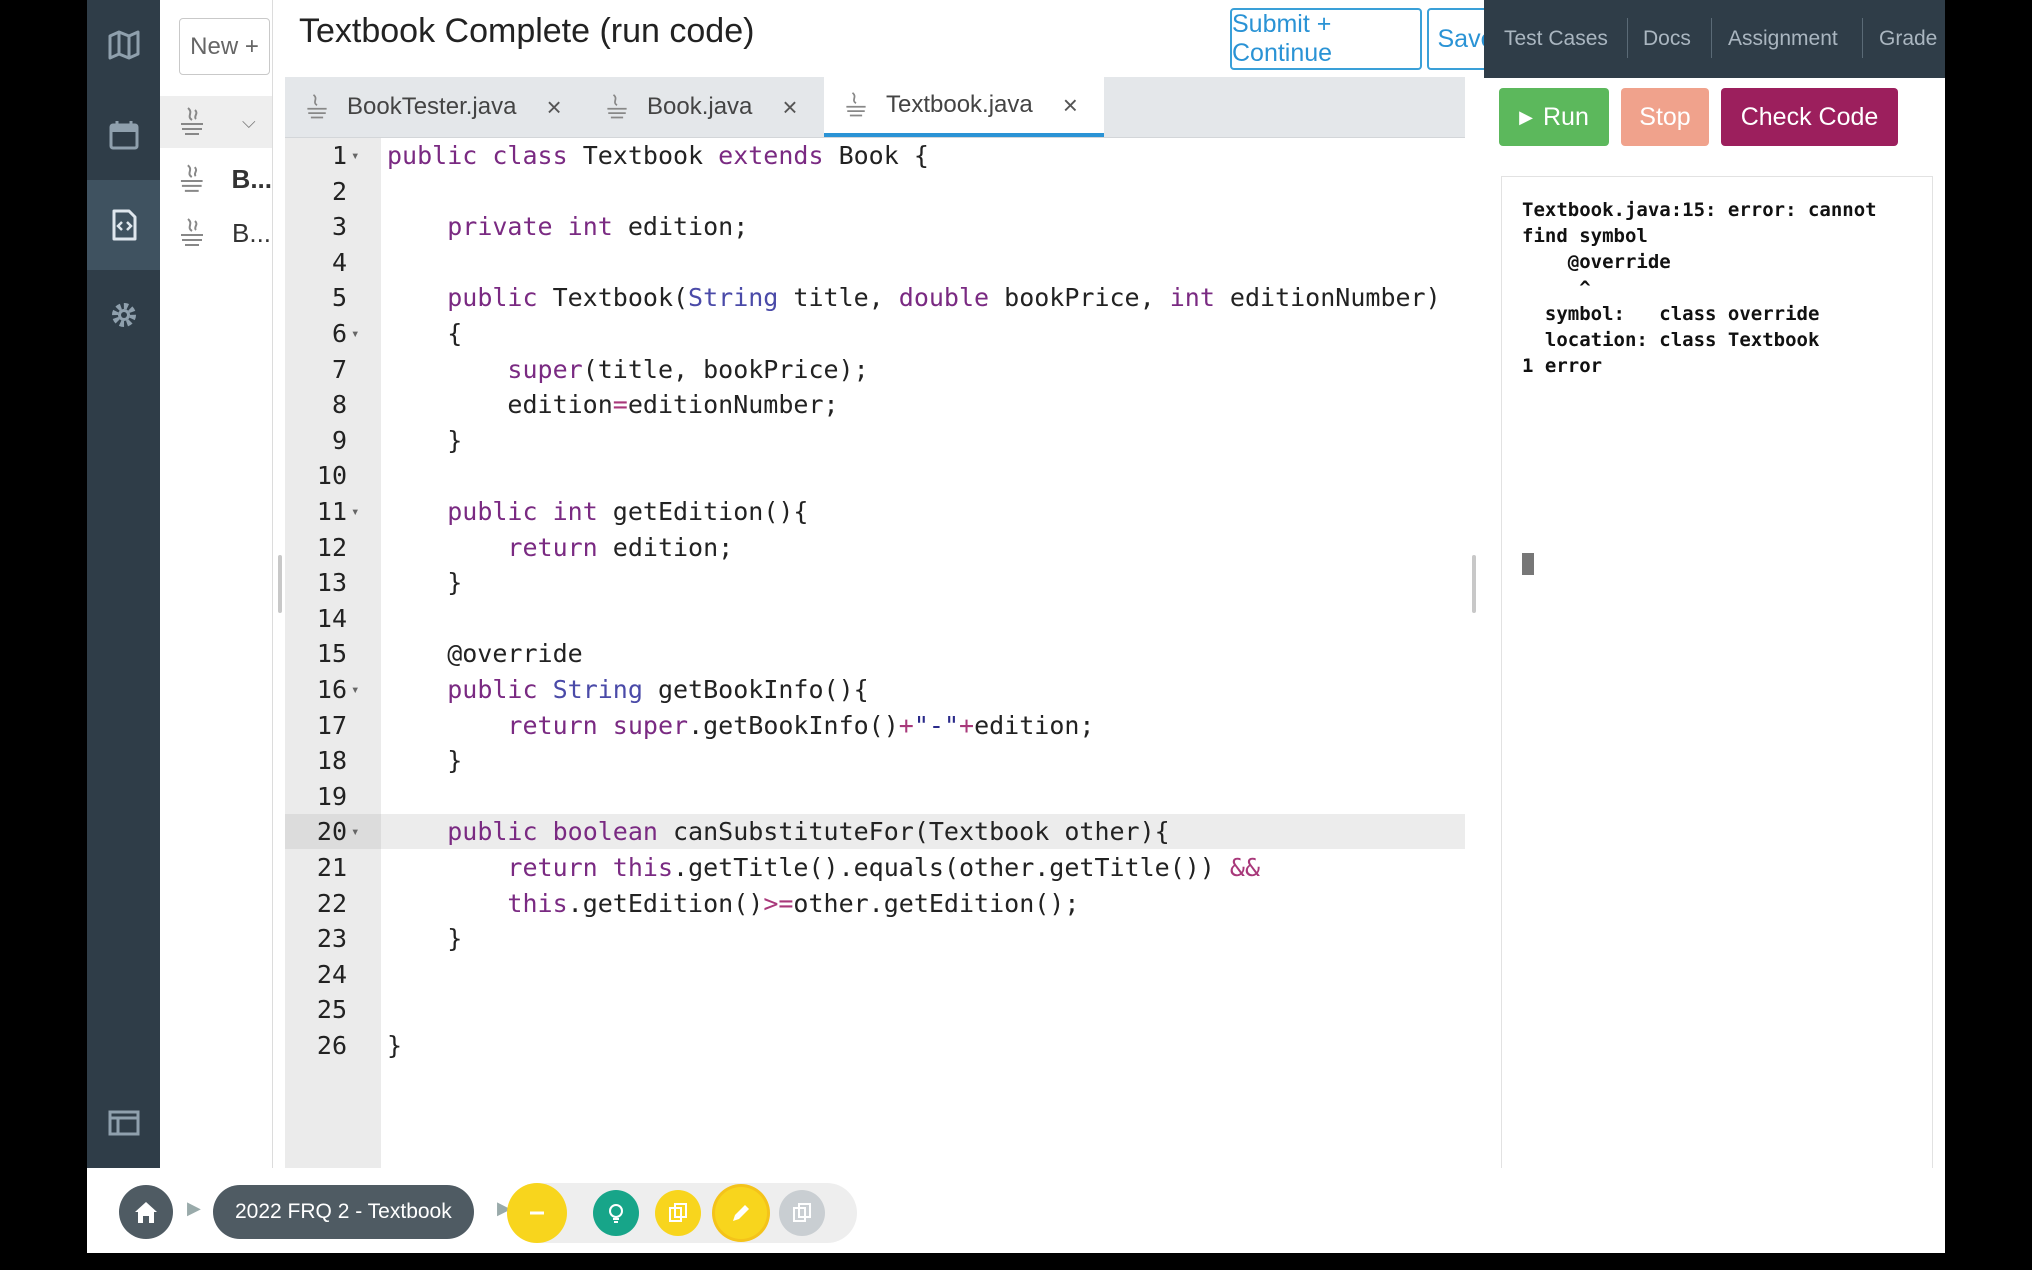  What do you see at coordinates (1326, 39) in the screenshot?
I see `submit-continue-button: Submit + Continue` at bounding box center [1326, 39].